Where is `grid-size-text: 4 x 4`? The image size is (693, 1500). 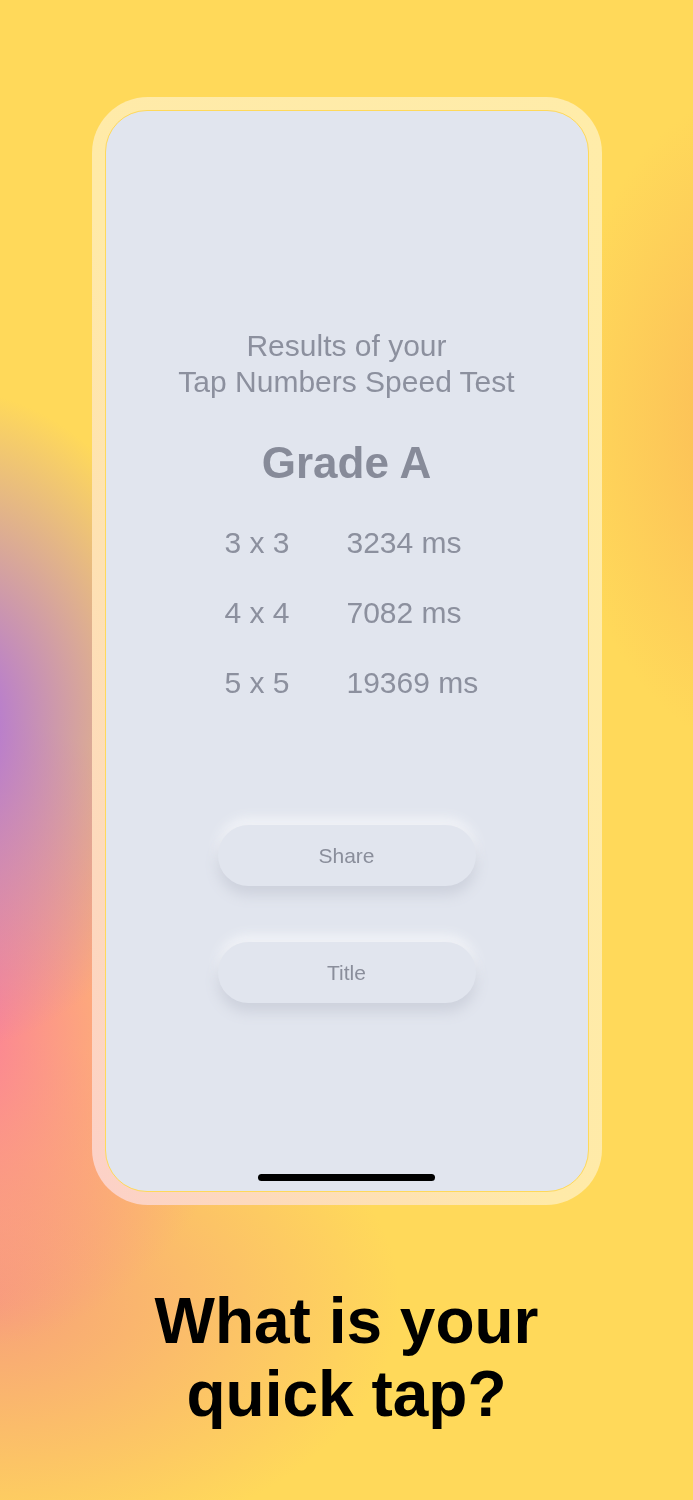 grid-size-text: 4 x 4 is located at coordinates (257, 612).